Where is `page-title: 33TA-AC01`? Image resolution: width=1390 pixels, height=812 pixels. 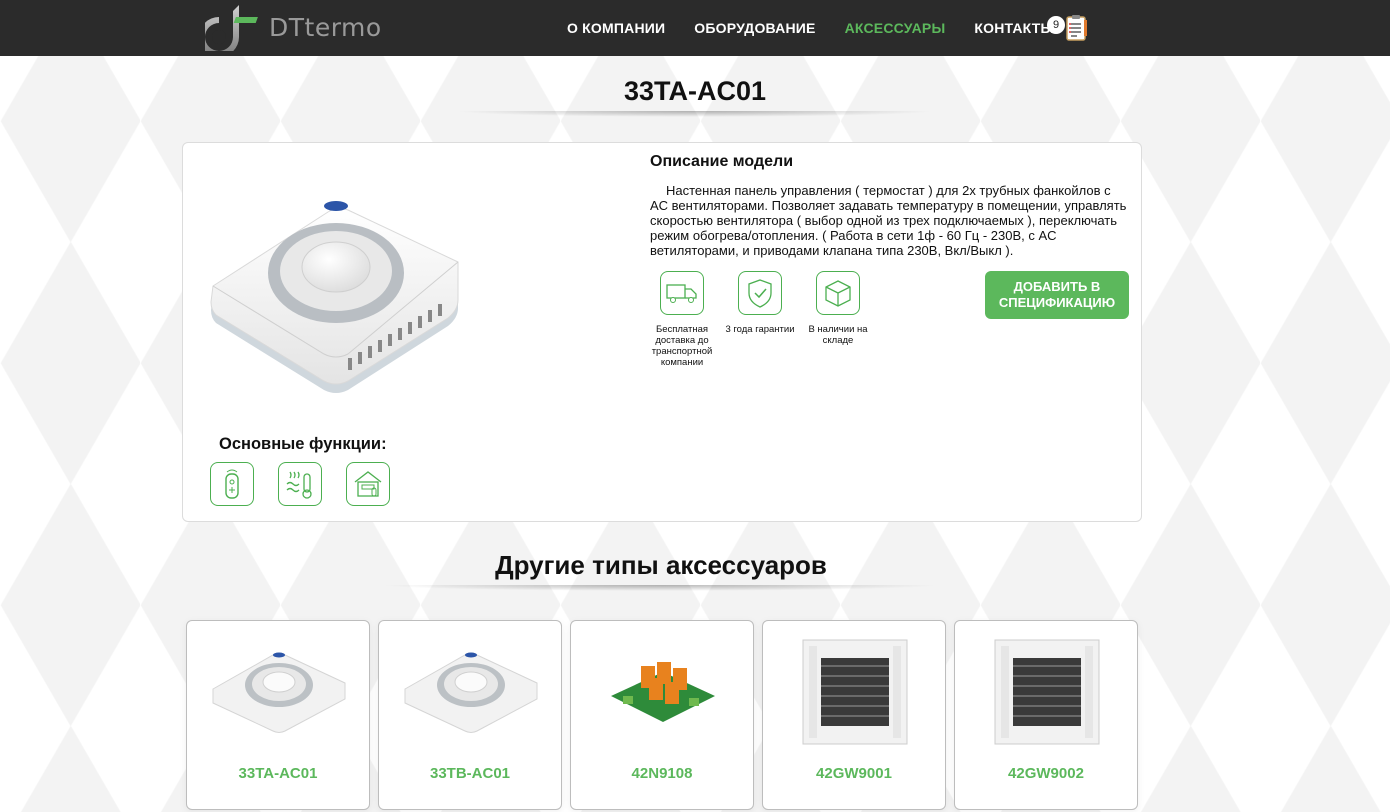
page-title: 33TA-AC01 is located at coordinates (695, 91).